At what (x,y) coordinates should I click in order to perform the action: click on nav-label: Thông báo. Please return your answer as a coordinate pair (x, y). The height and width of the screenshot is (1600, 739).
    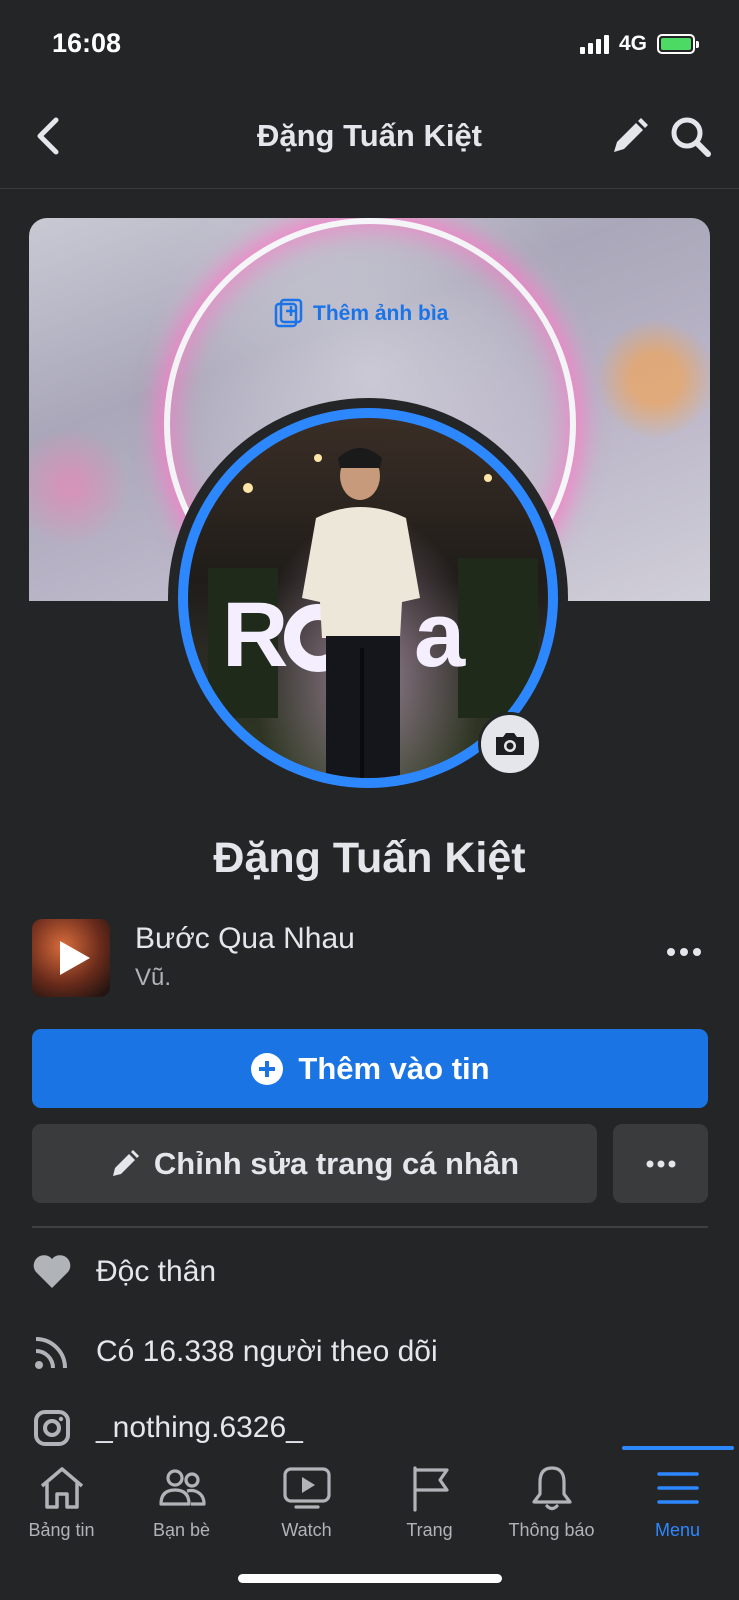
    Looking at the image, I should click on (551, 1530).